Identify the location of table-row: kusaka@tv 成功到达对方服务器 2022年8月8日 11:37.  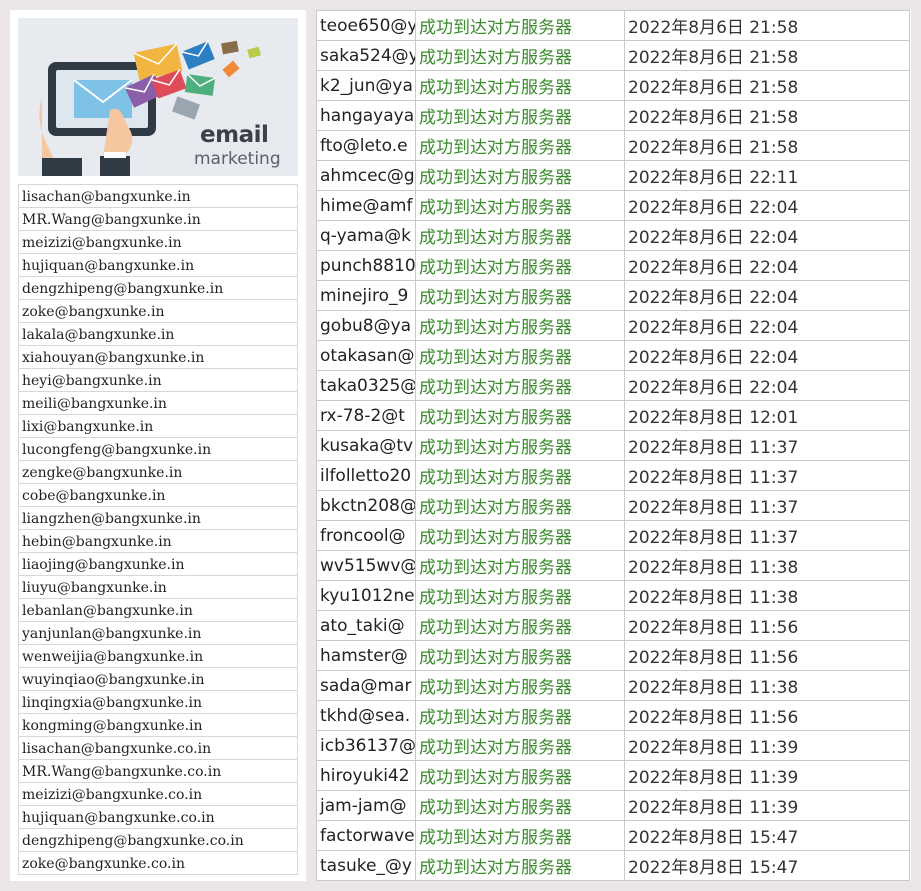
(613, 445).